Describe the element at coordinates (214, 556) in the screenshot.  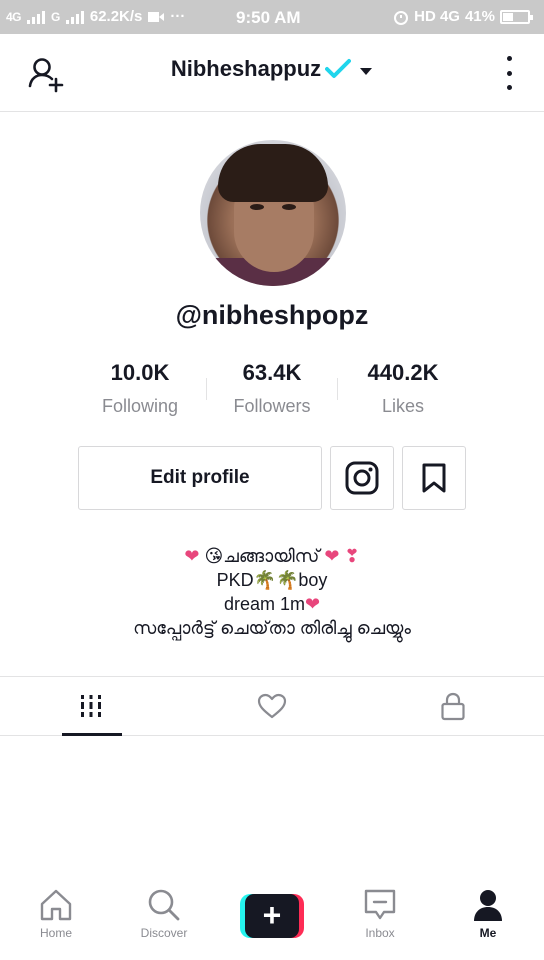
I see `kiss-emoji-icon: 😘` at that location.